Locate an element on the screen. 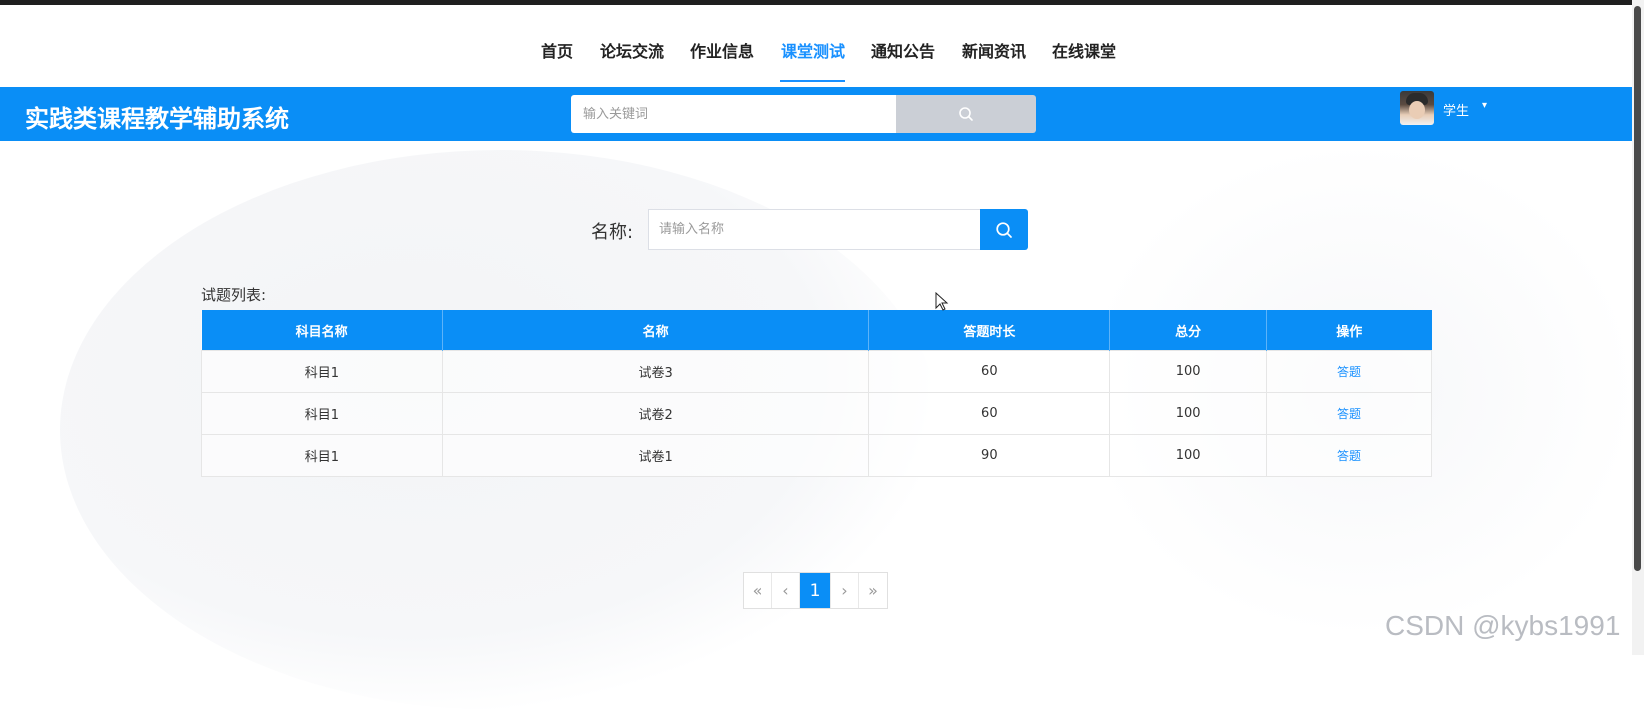 Image resolution: width=1644 pixels, height=710 pixels. cell-name: 试卷3 is located at coordinates (655, 371).